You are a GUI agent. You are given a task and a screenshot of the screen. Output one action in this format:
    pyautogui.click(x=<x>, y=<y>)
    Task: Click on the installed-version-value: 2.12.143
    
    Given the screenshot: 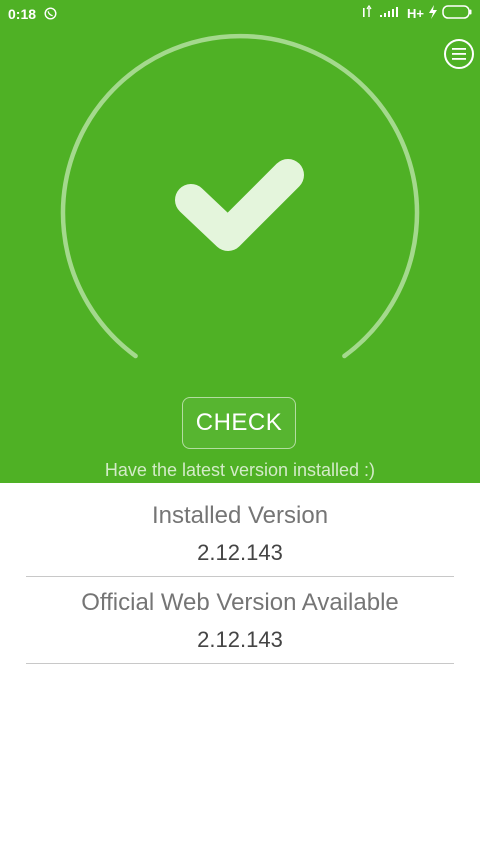 What is the action you would take?
    pyautogui.click(x=240, y=552)
    